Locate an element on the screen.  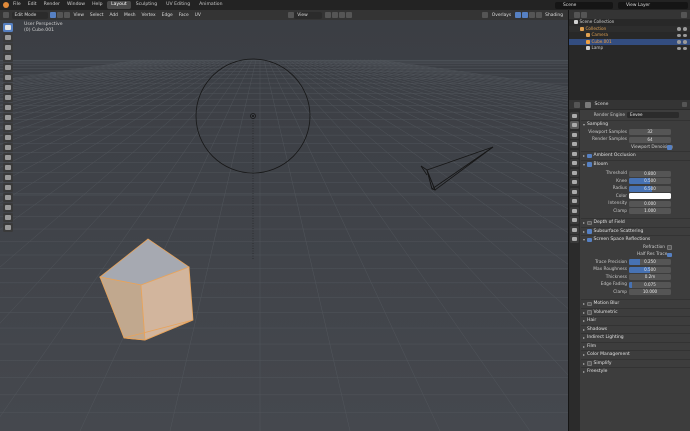
tab-particles is located at coordinates (574, 191).